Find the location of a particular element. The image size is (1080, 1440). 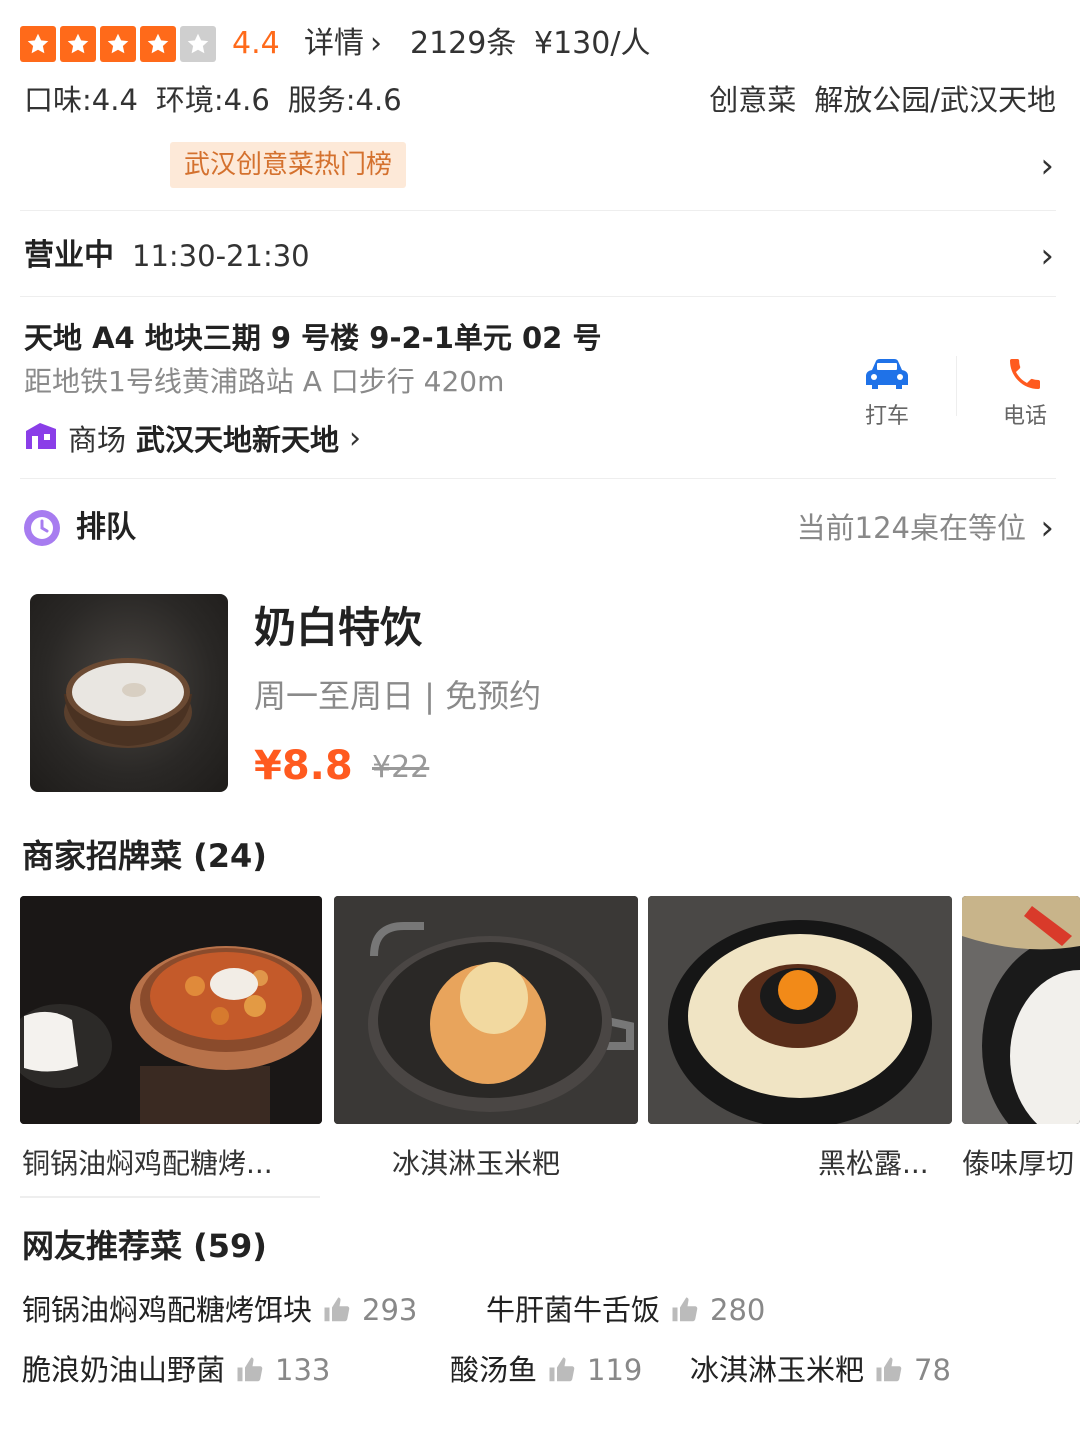

area-tag: 解放公园/武汉天地 is located at coordinates (935, 100).